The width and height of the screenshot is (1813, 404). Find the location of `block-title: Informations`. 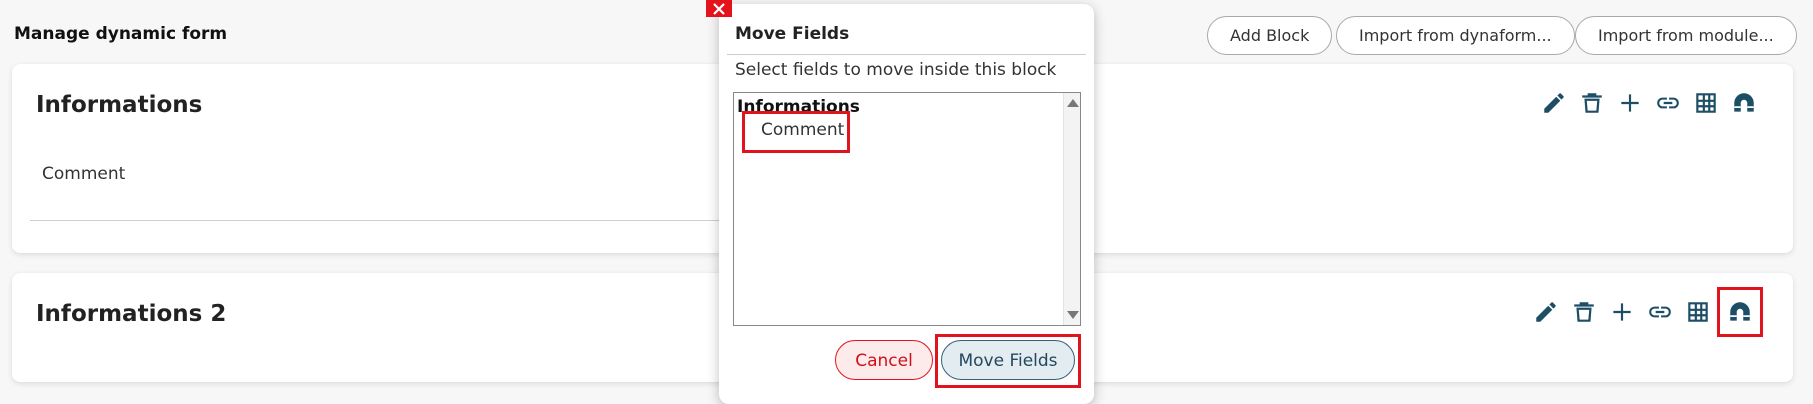

block-title: Informations is located at coordinates (119, 105).